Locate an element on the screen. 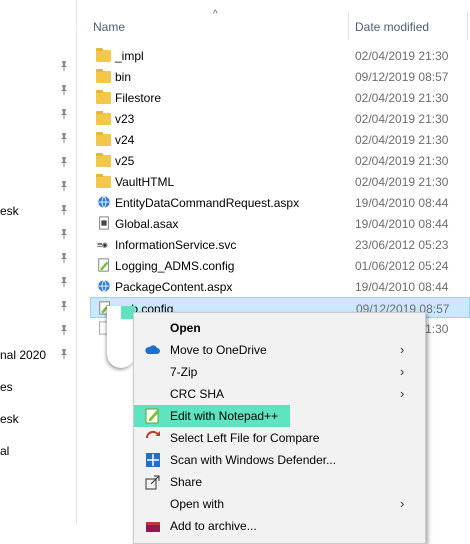 Image resolution: width=470 pixels, height=544 pixels. file-name: v23 is located at coordinates (125, 119).